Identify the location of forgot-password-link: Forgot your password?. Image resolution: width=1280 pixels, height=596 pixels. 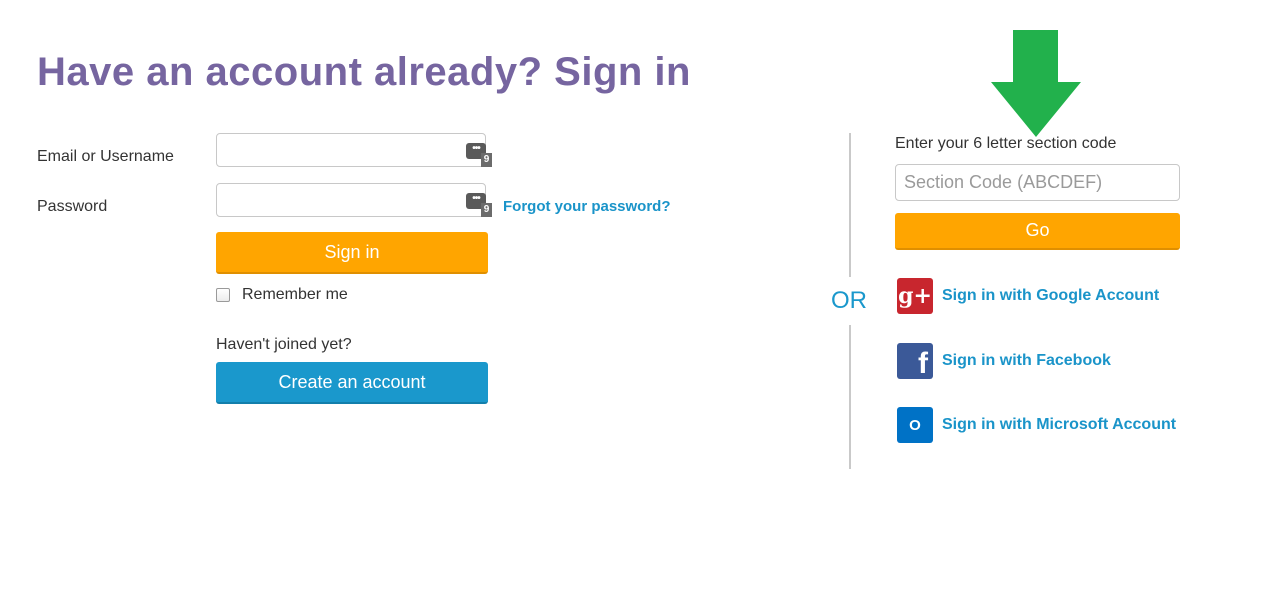
(587, 206).